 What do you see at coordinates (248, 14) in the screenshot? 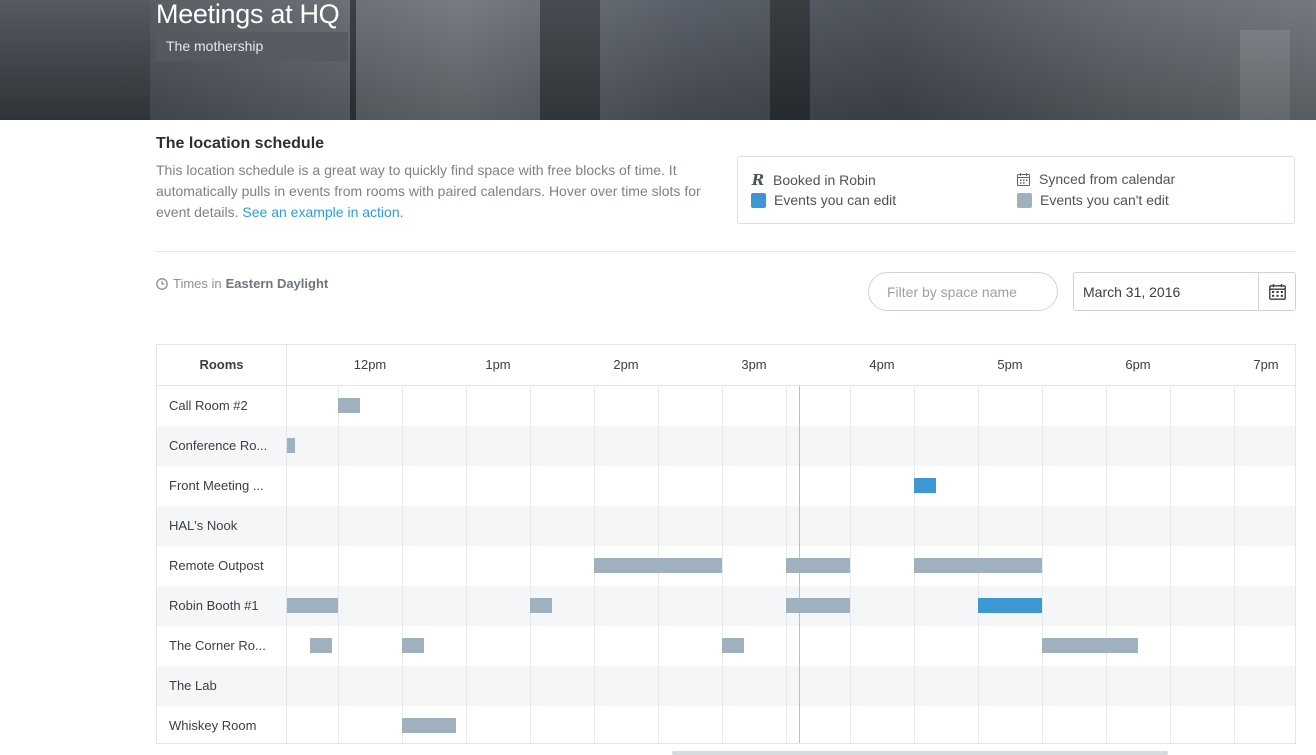
I see `page-title: Meetings at HQ` at bounding box center [248, 14].